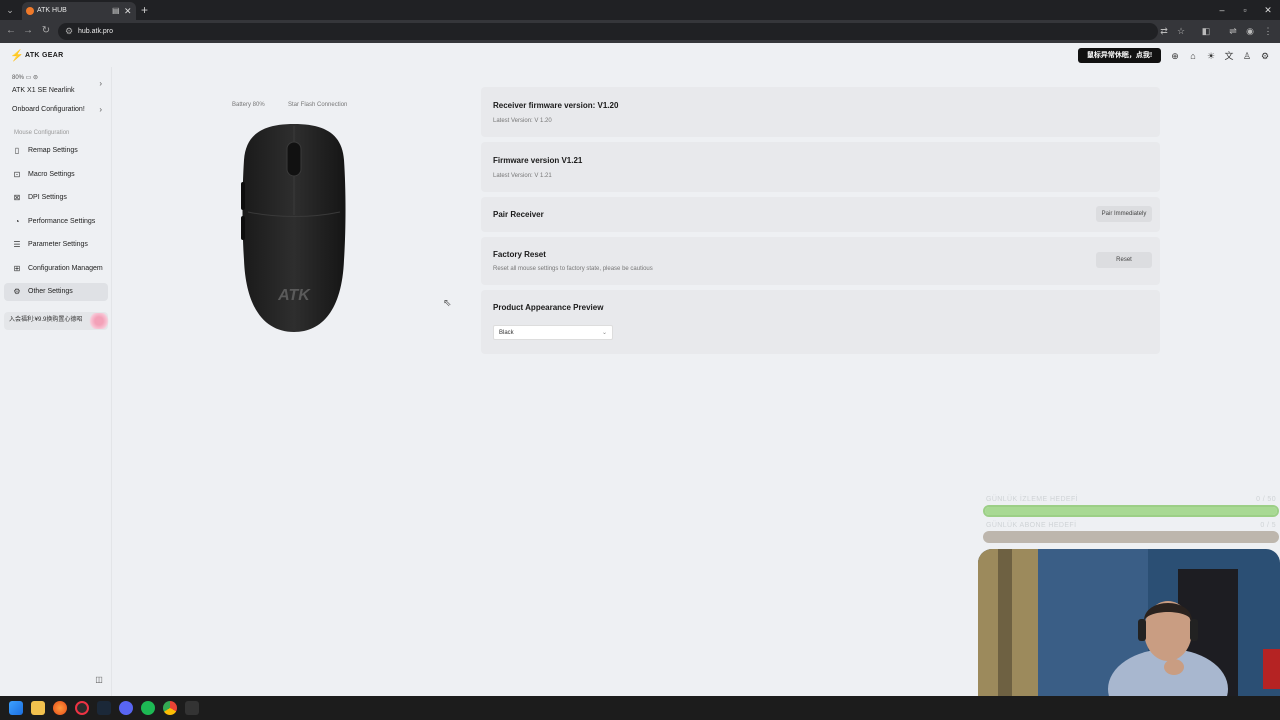 The height and width of the screenshot is (720, 1280). Describe the element at coordinates (1233, 31) in the screenshot. I see `cast-icon: ⇌` at that location.